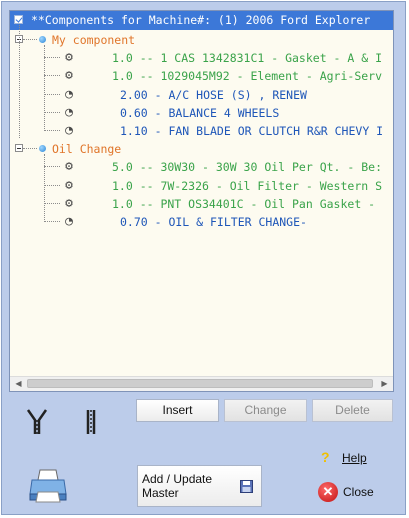 The image size is (409, 518). What do you see at coordinates (247, 58) in the screenshot?
I see `tree-item-label: 1.0 -- 1 CAS 1342831C1 - Gasket - A & I` at bounding box center [247, 58].